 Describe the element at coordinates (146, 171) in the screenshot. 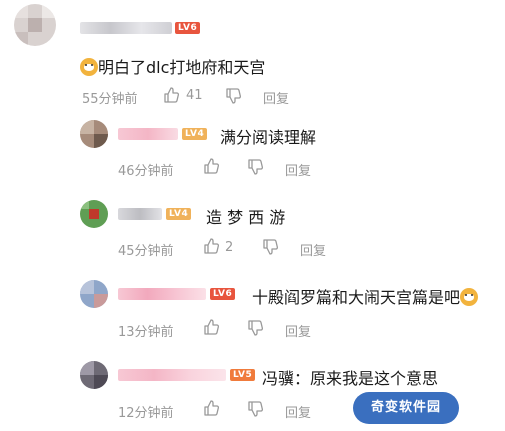

I see `comment-time: 46分钟前` at that location.